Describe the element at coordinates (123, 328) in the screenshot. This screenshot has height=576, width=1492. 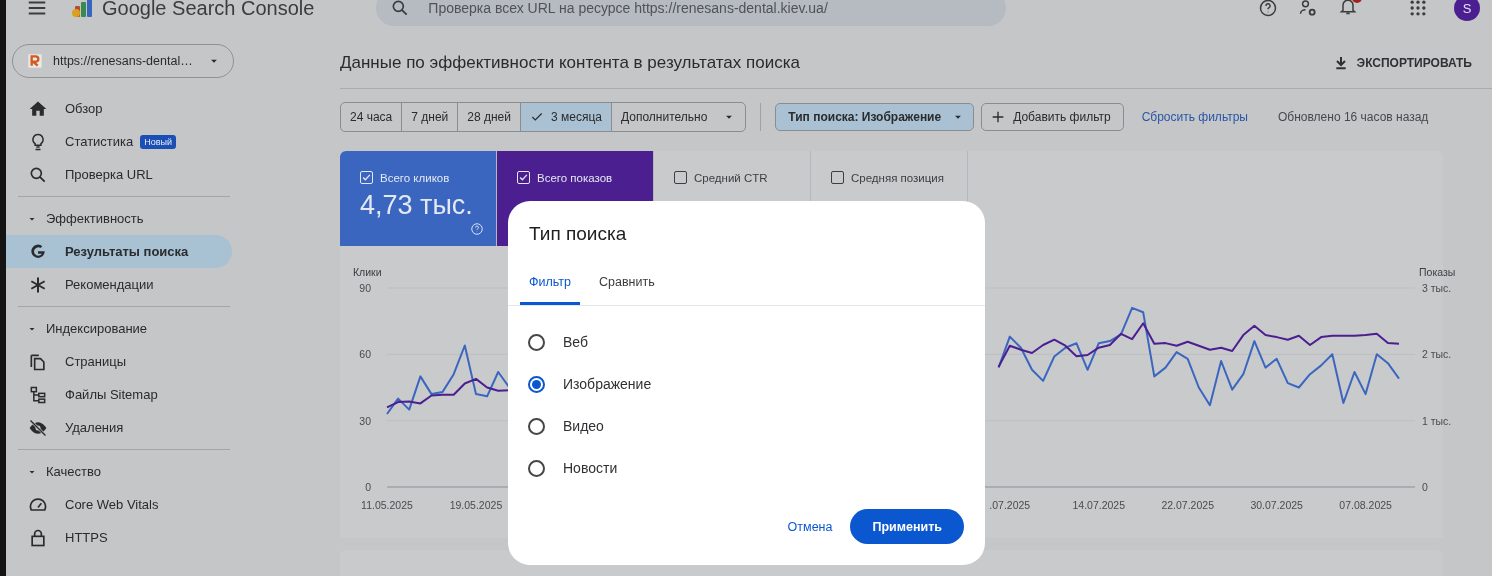
I see `section-header: Индексирование` at that location.